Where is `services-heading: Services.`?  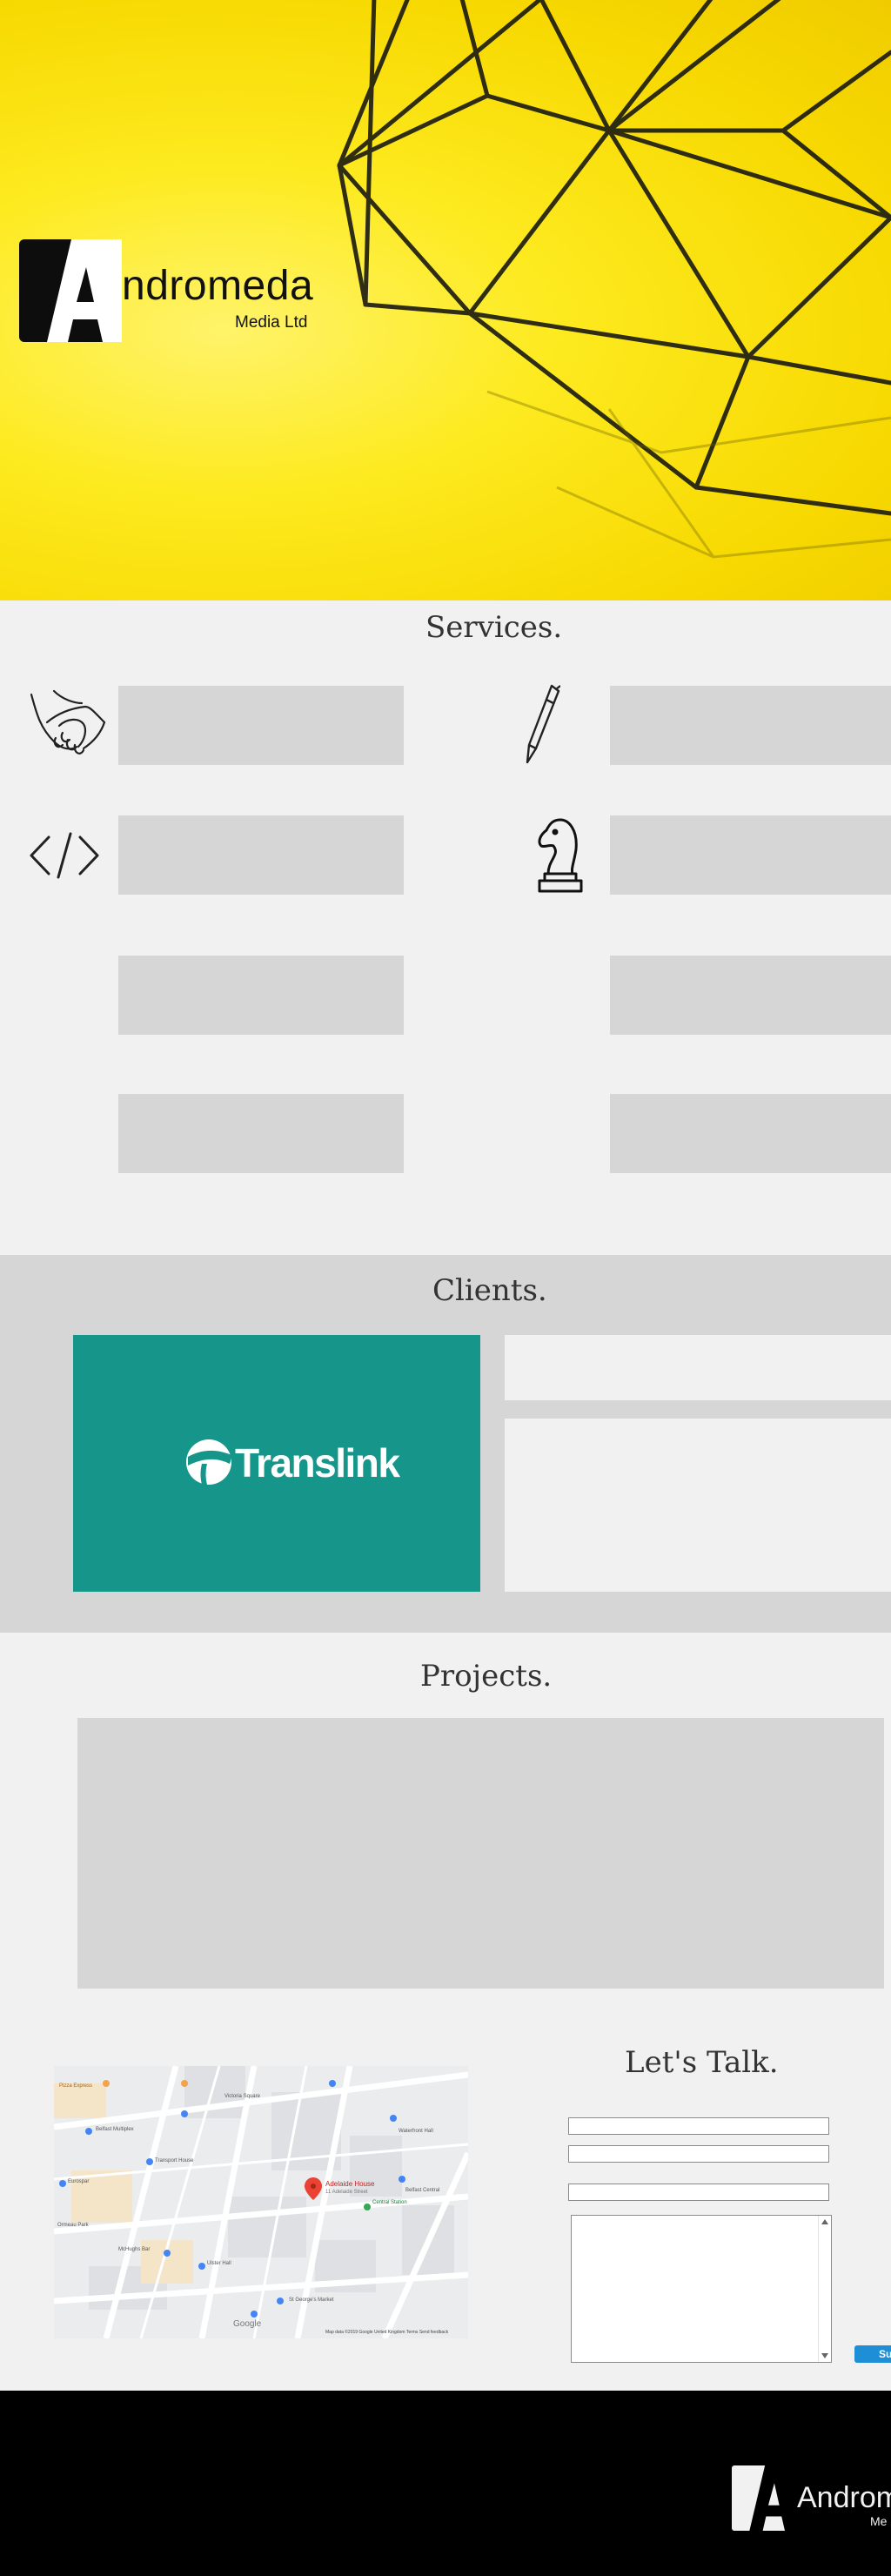
services-heading: Services. is located at coordinates (494, 628).